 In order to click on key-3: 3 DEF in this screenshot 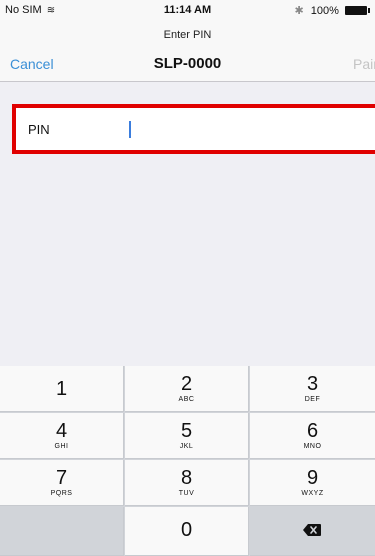, I will do `click(312, 389)`.